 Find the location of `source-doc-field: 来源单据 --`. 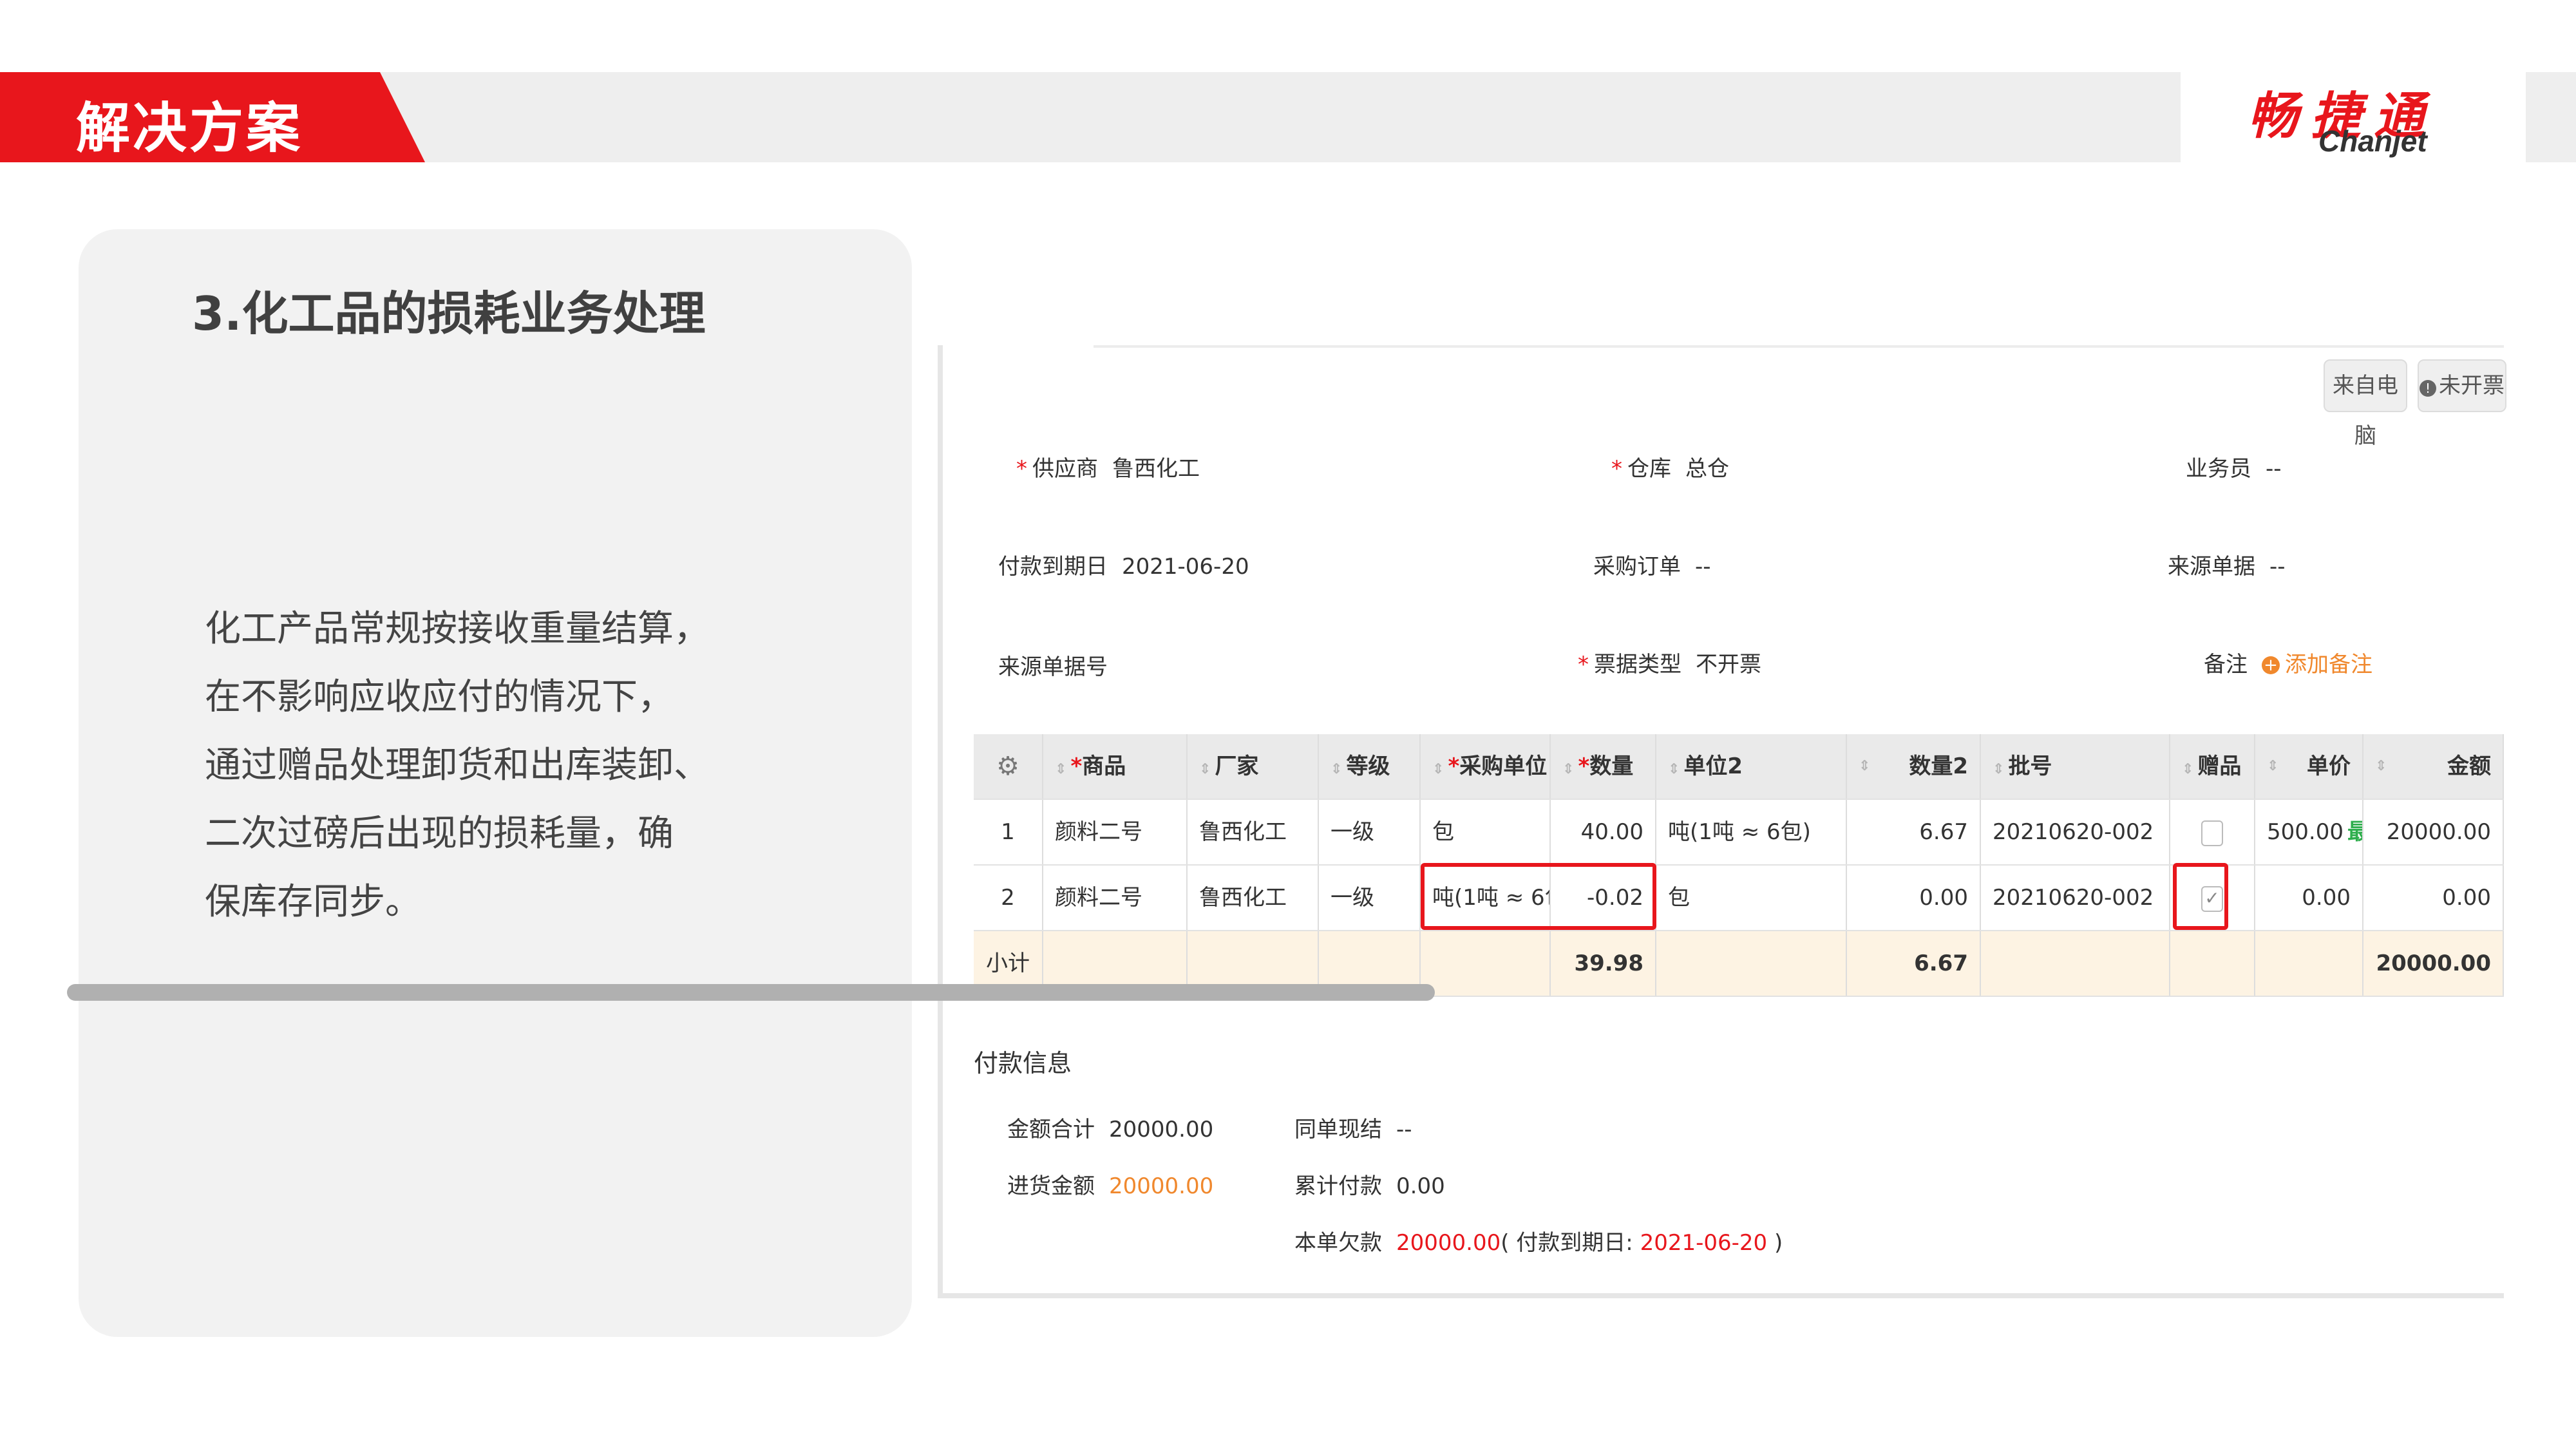

source-doc-field: 来源单据 -- is located at coordinates (2227, 564).